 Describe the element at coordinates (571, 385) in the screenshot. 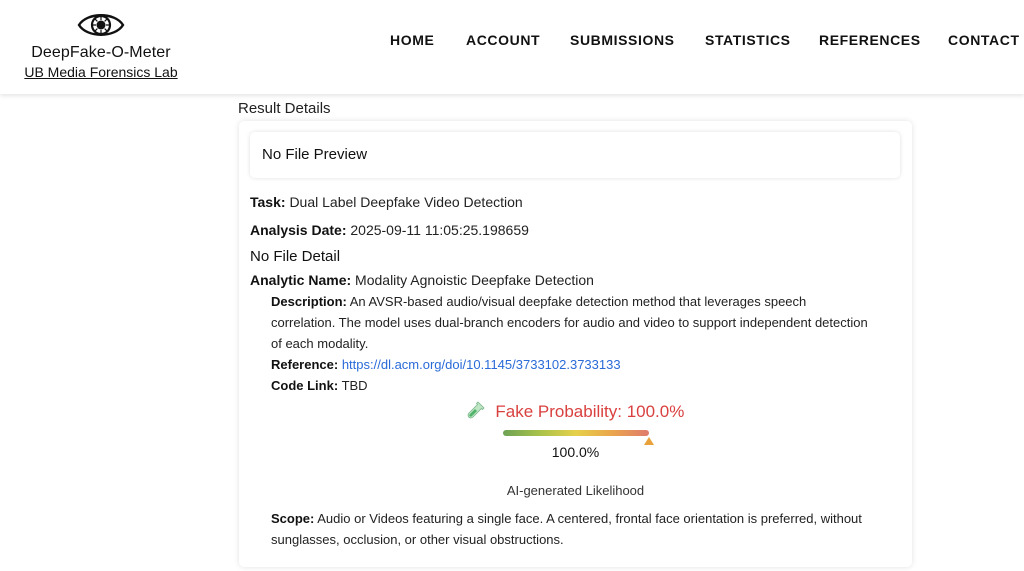

I see `code-link-row: Code Link: TBD` at that location.